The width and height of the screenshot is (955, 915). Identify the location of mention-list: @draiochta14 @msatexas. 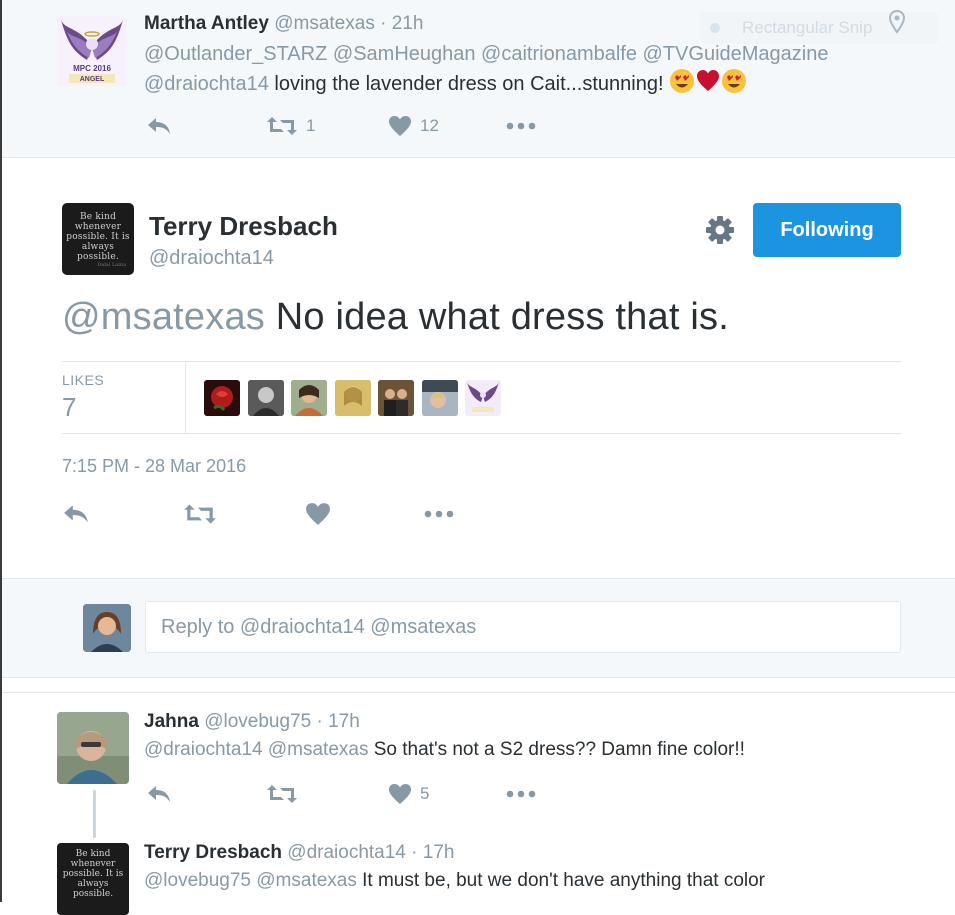
(256, 749).